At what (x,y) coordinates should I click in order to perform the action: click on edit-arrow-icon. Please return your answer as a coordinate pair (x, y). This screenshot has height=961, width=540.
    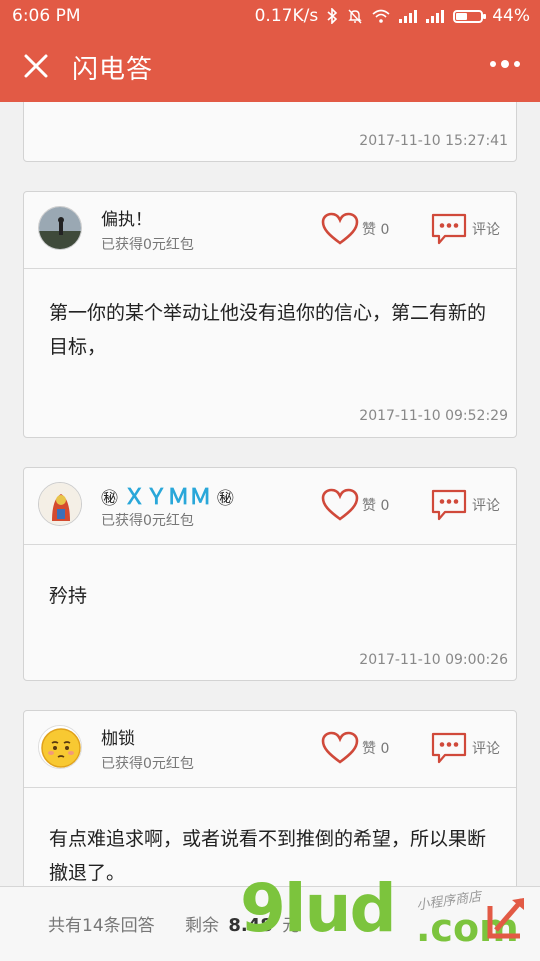
    Looking at the image, I should click on (506, 918).